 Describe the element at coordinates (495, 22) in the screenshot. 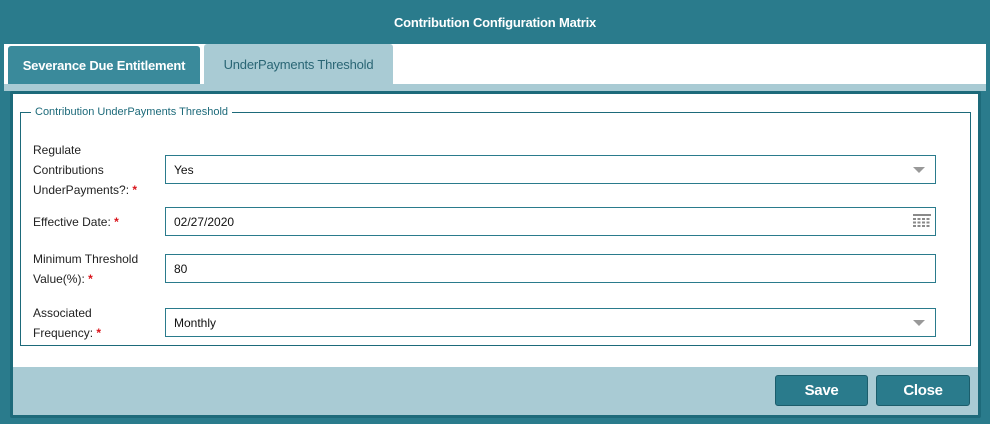

I see `dialog-title: Contribution Configuration Matrix` at that location.